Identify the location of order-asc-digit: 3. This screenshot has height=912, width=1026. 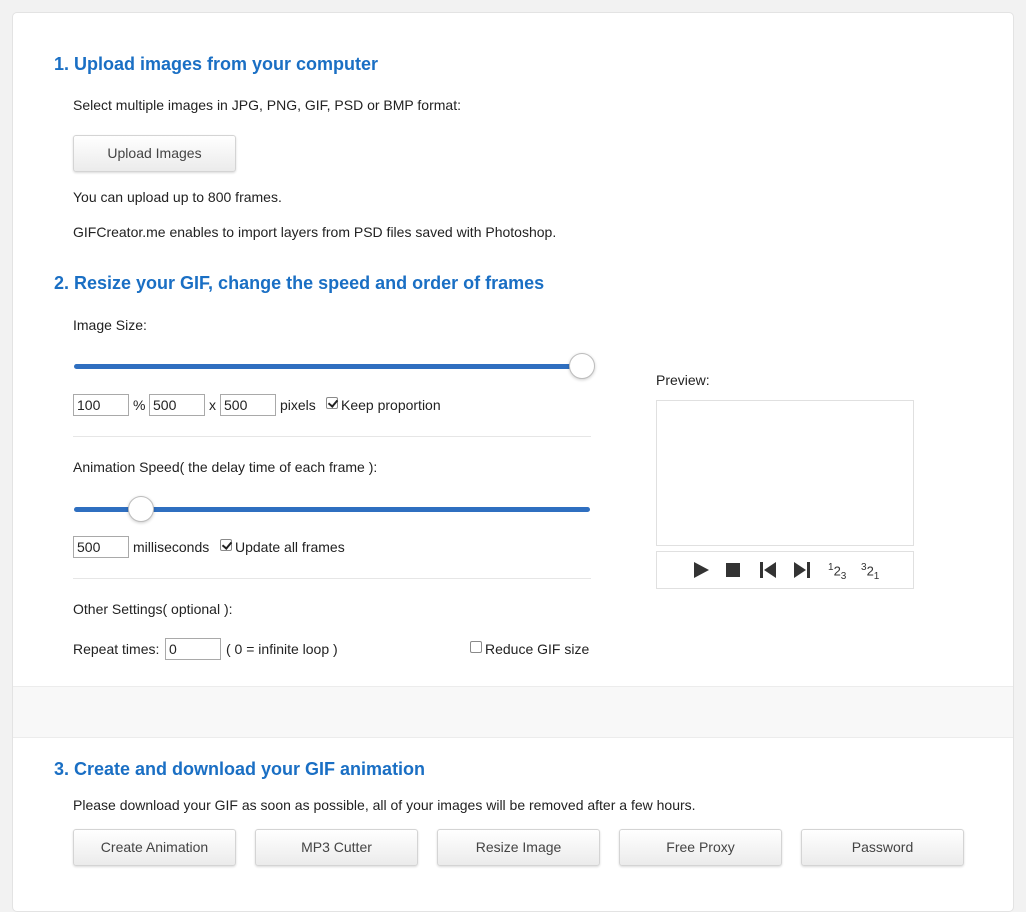
(843, 576).